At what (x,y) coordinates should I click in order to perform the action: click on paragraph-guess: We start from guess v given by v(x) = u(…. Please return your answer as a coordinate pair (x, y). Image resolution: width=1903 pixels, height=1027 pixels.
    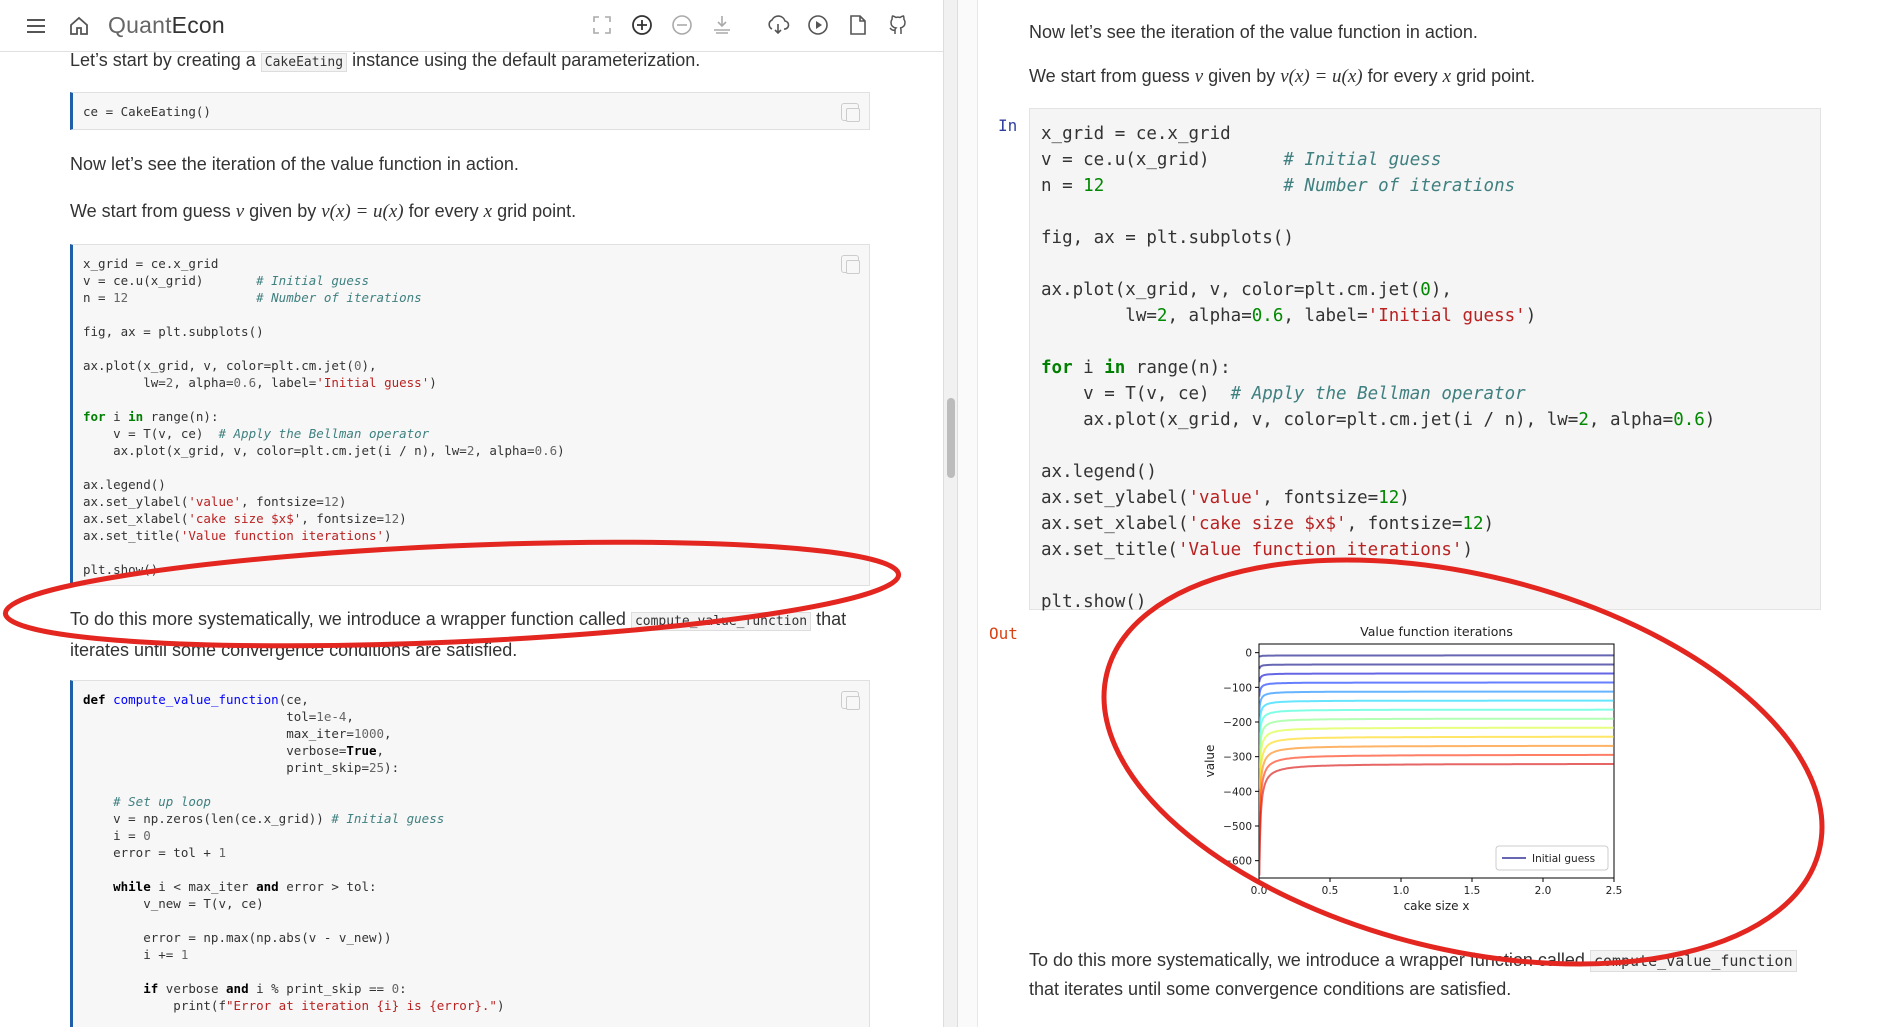
    Looking at the image, I should click on (323, 211).